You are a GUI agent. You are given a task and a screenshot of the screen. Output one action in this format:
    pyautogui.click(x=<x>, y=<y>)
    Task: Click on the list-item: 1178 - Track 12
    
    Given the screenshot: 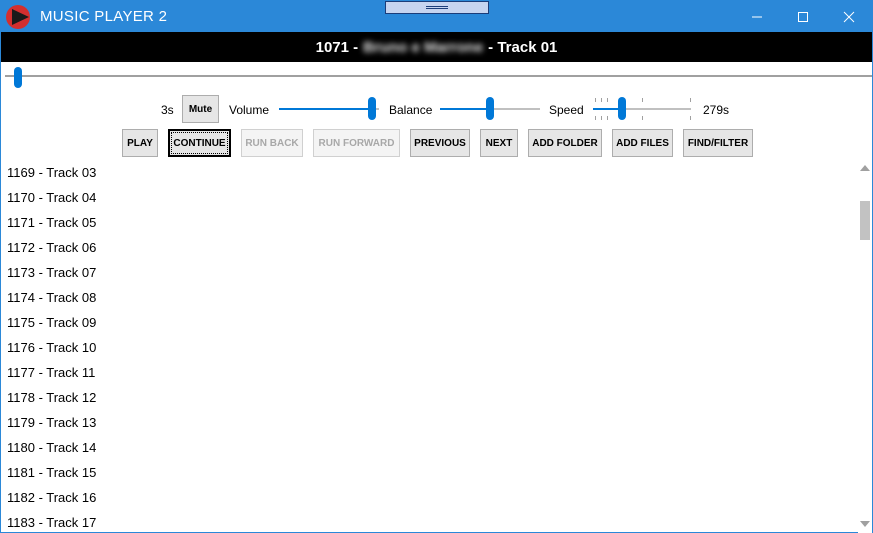 What is the action you would take?
    pyautogui.click(x=429, y=397)
    